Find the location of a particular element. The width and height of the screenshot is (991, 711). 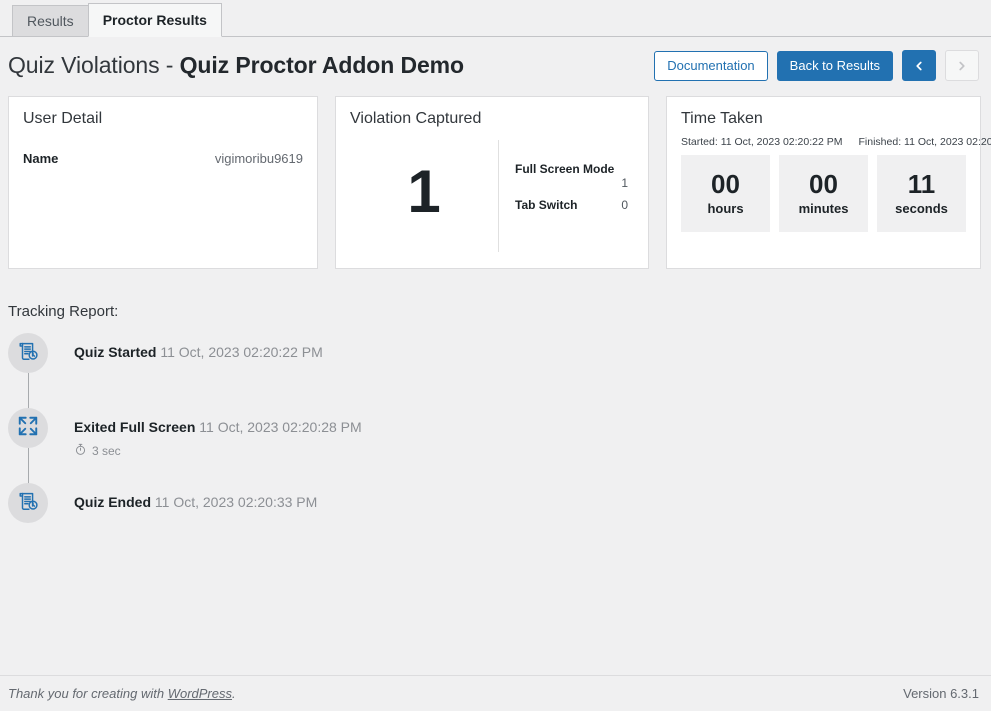

time-segment-unit: seconds is located at coordinates (921, 209).